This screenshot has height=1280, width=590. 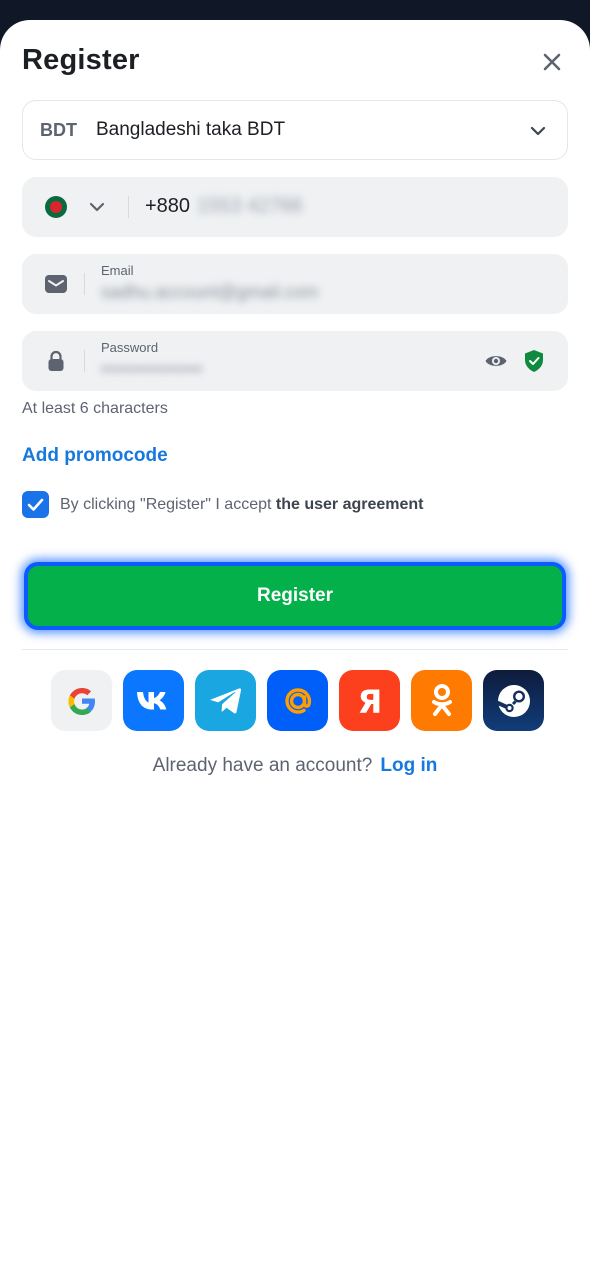 I want to click on login-text: Already have an account?, so click(x=262, y=765).